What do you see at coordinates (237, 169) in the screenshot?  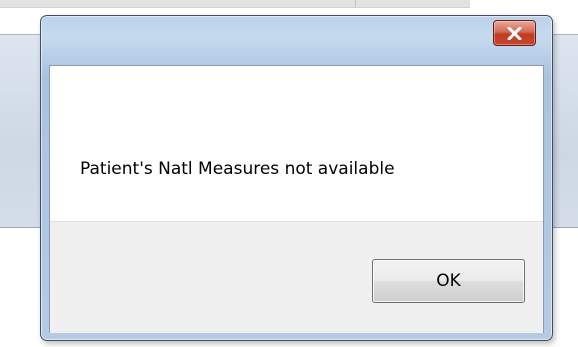 I see `dialog-message: Patient's Natl Measures not available` at bounding box center [237, 169].